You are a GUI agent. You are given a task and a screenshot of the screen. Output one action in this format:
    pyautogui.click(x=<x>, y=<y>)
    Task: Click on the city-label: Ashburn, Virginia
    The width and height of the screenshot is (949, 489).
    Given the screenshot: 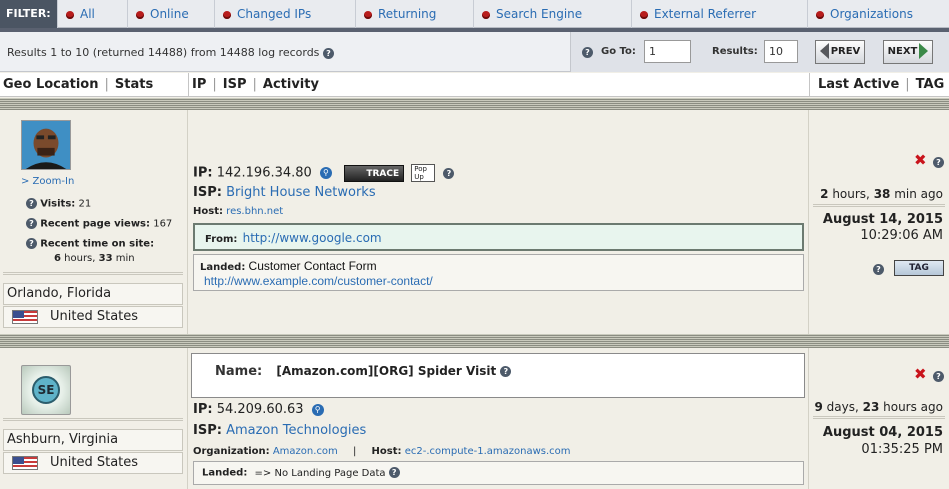 What is the action you would take?
    pyautogui.click(x=93, y=440)
    